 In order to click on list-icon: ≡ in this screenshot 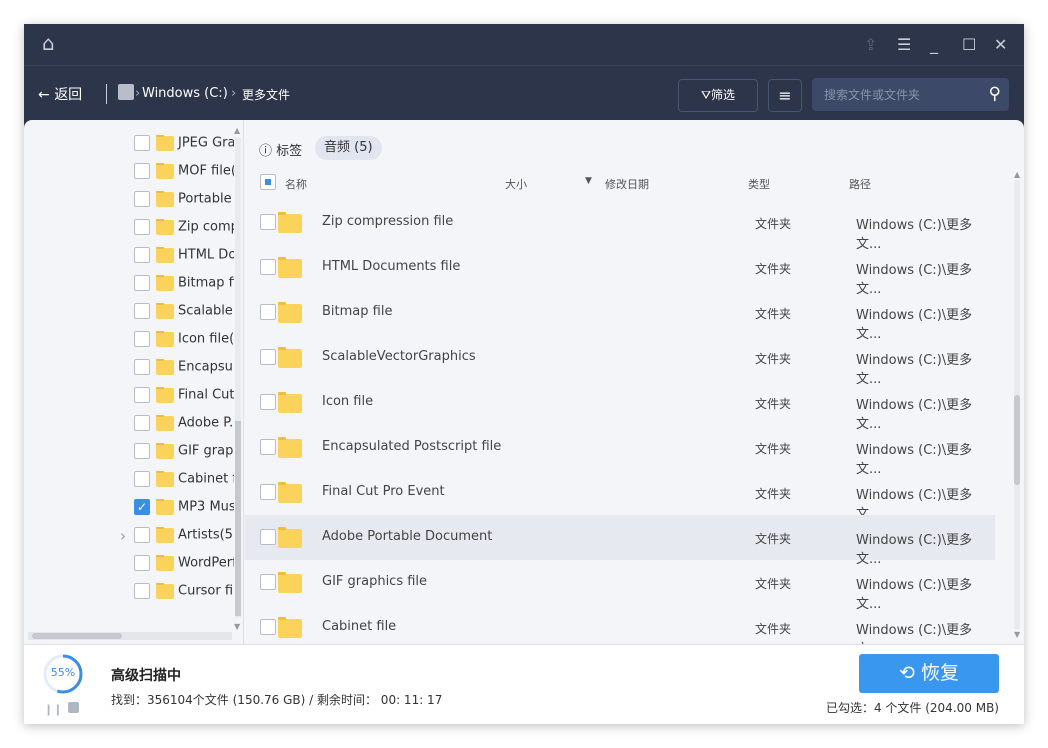, I will do `click(785, 95)`.